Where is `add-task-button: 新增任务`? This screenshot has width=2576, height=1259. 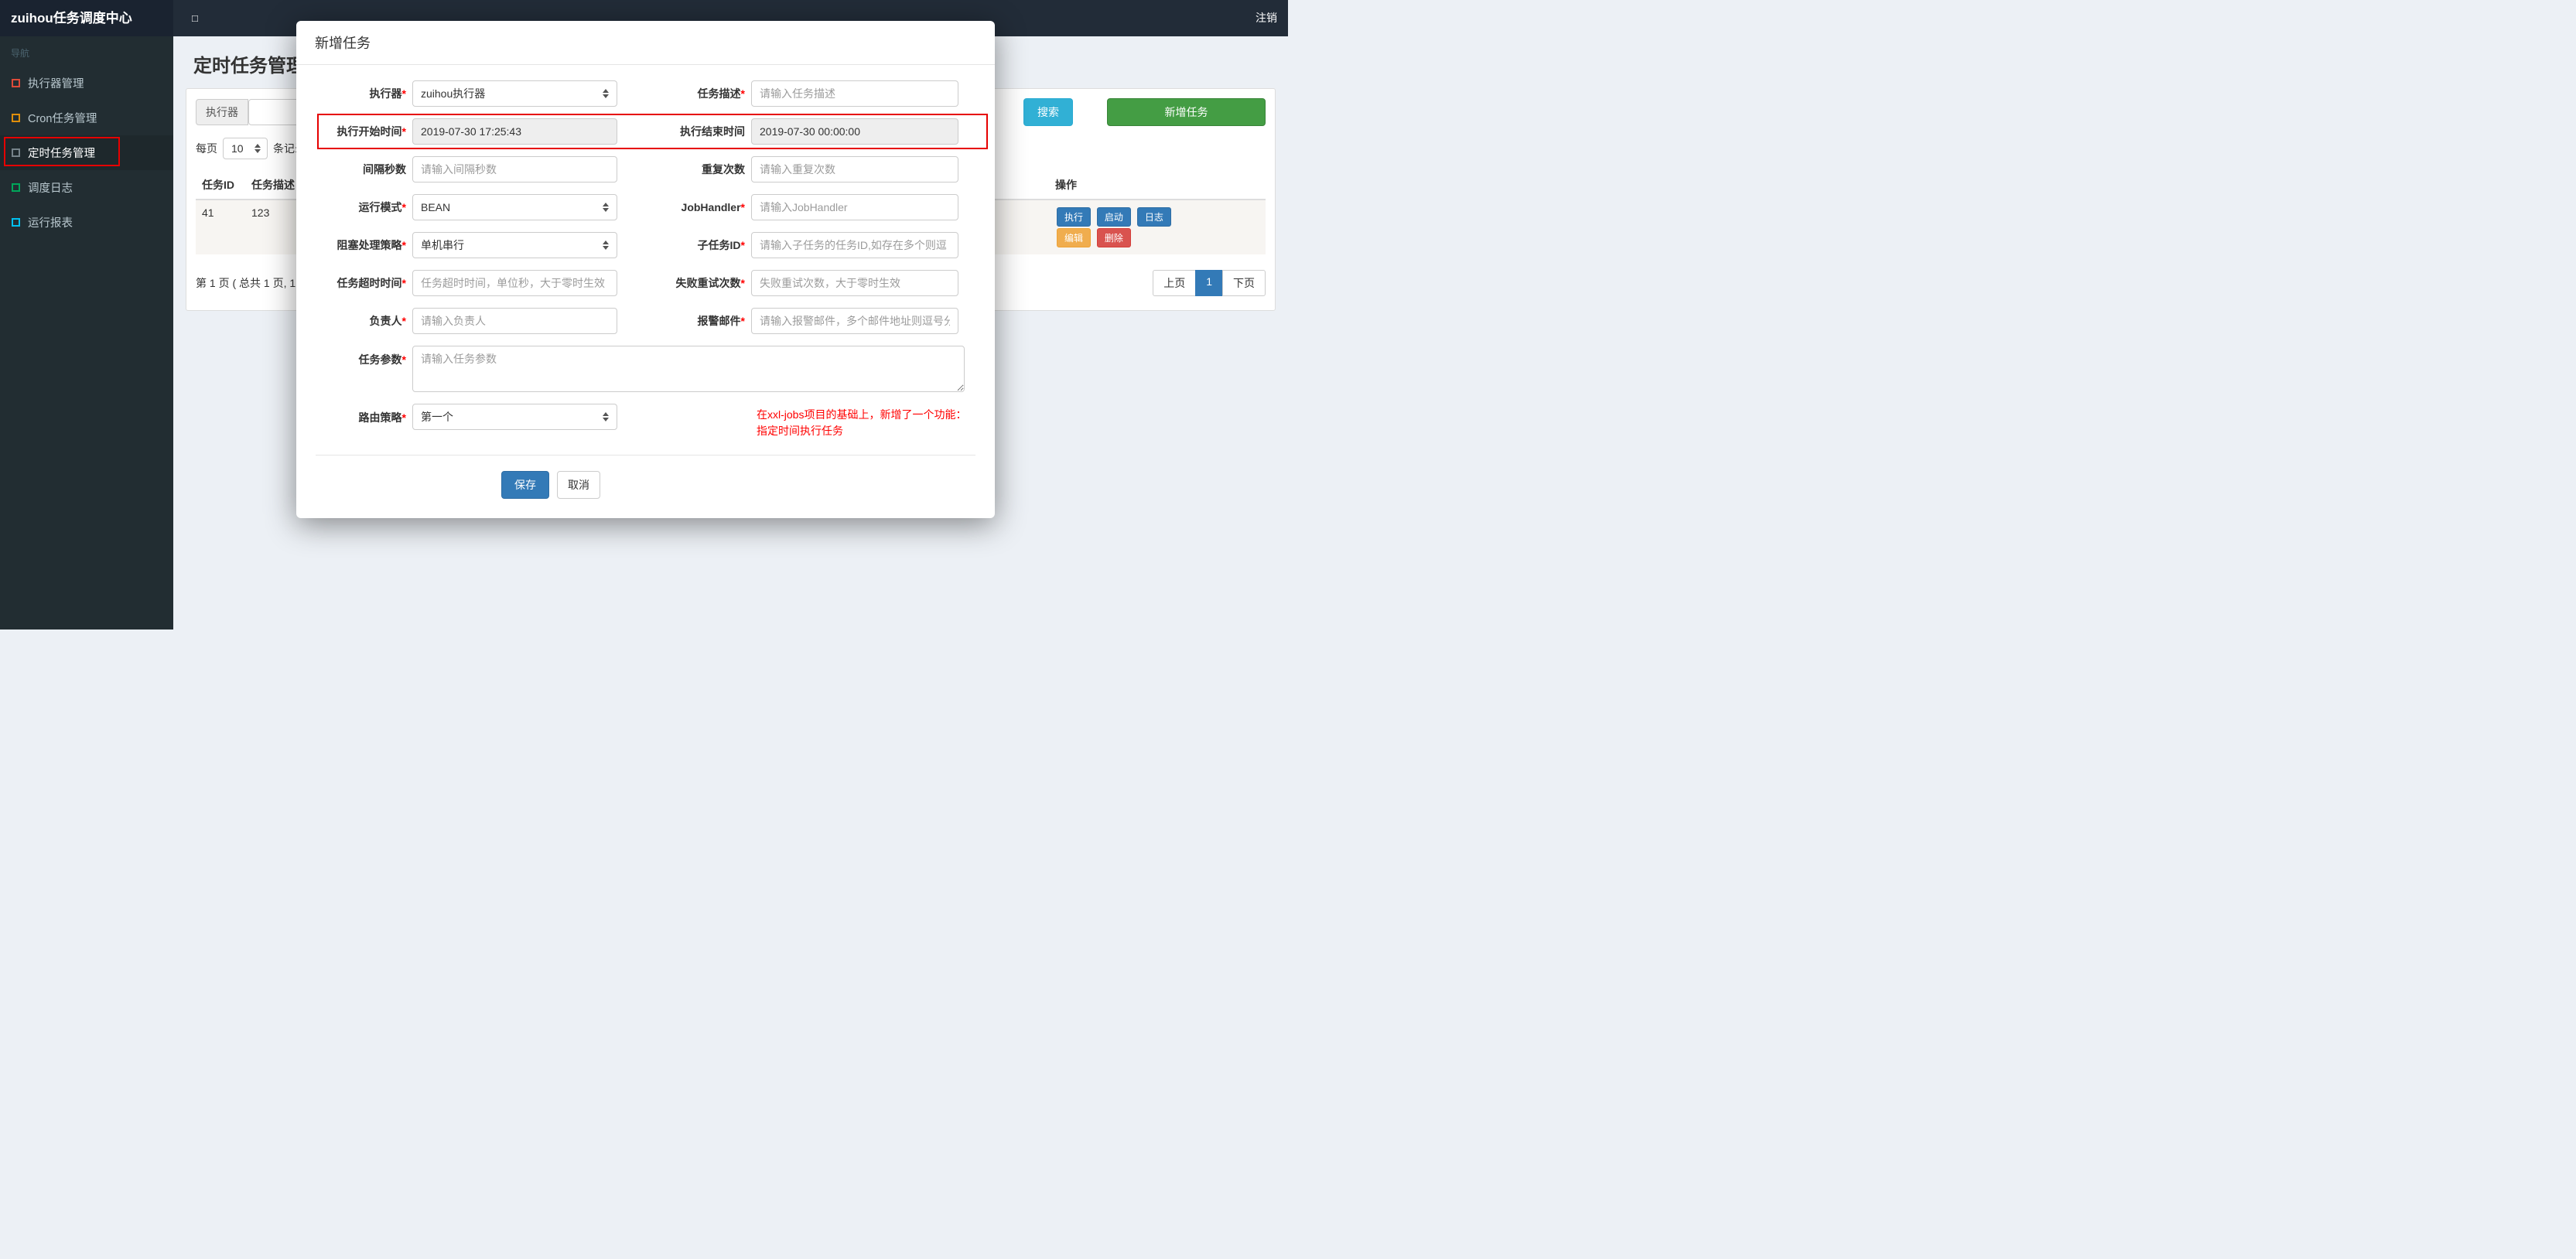 add-task-button: 新增任务 is located at coordinates (1186, 112).